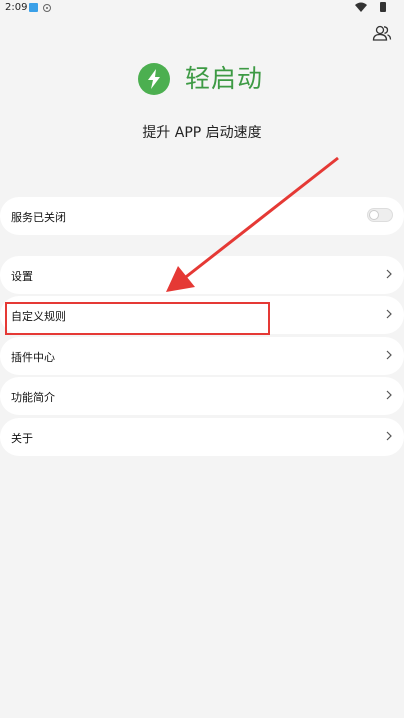  What do you see at coordinates (22, 276) in the screenshot?
I see `menu-item-label: 设置` at bounding box center [22, 276].